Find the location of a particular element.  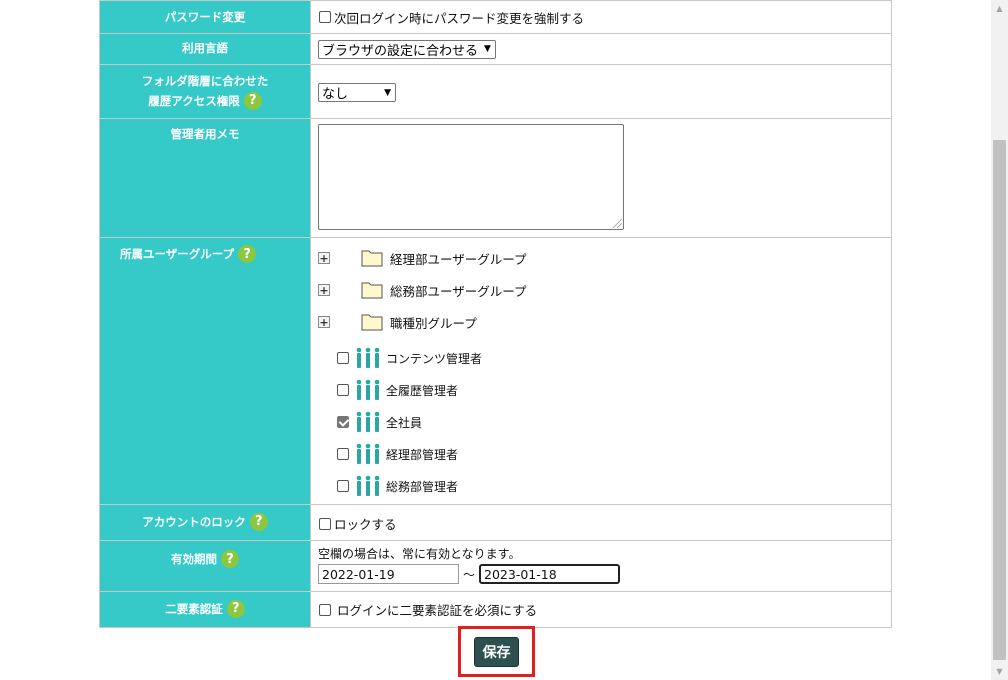

folder-access-label-line1: フォルダ階層に合わせた is located at coordinates (205, 81).